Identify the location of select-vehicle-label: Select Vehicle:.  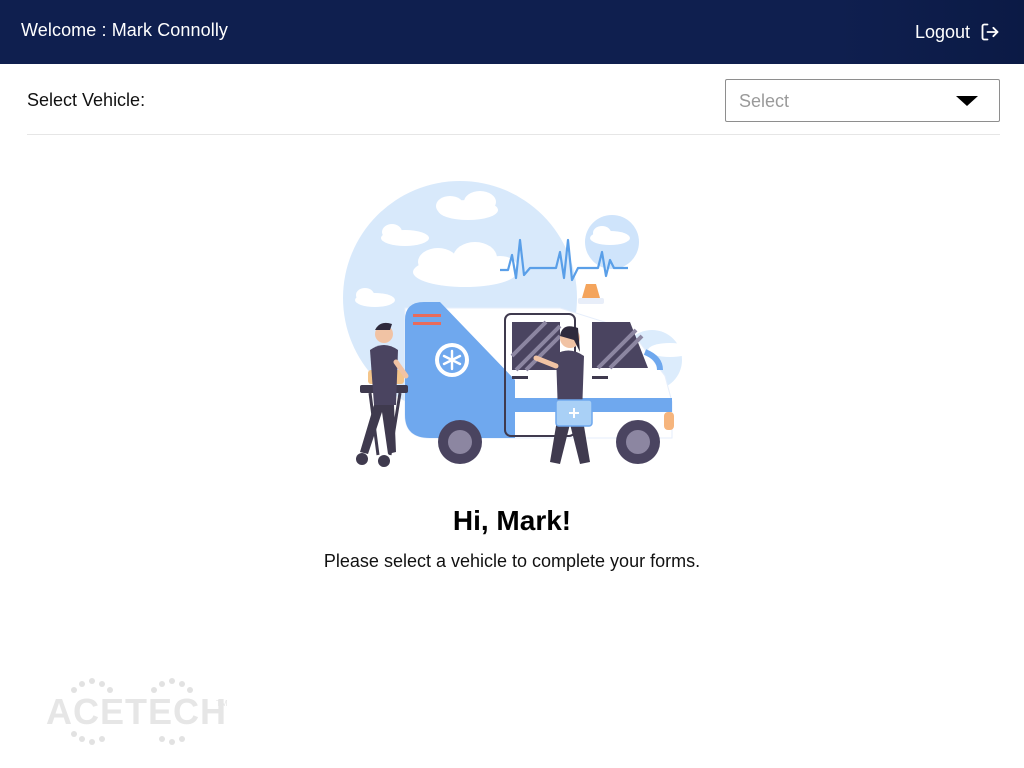
(86, 100).